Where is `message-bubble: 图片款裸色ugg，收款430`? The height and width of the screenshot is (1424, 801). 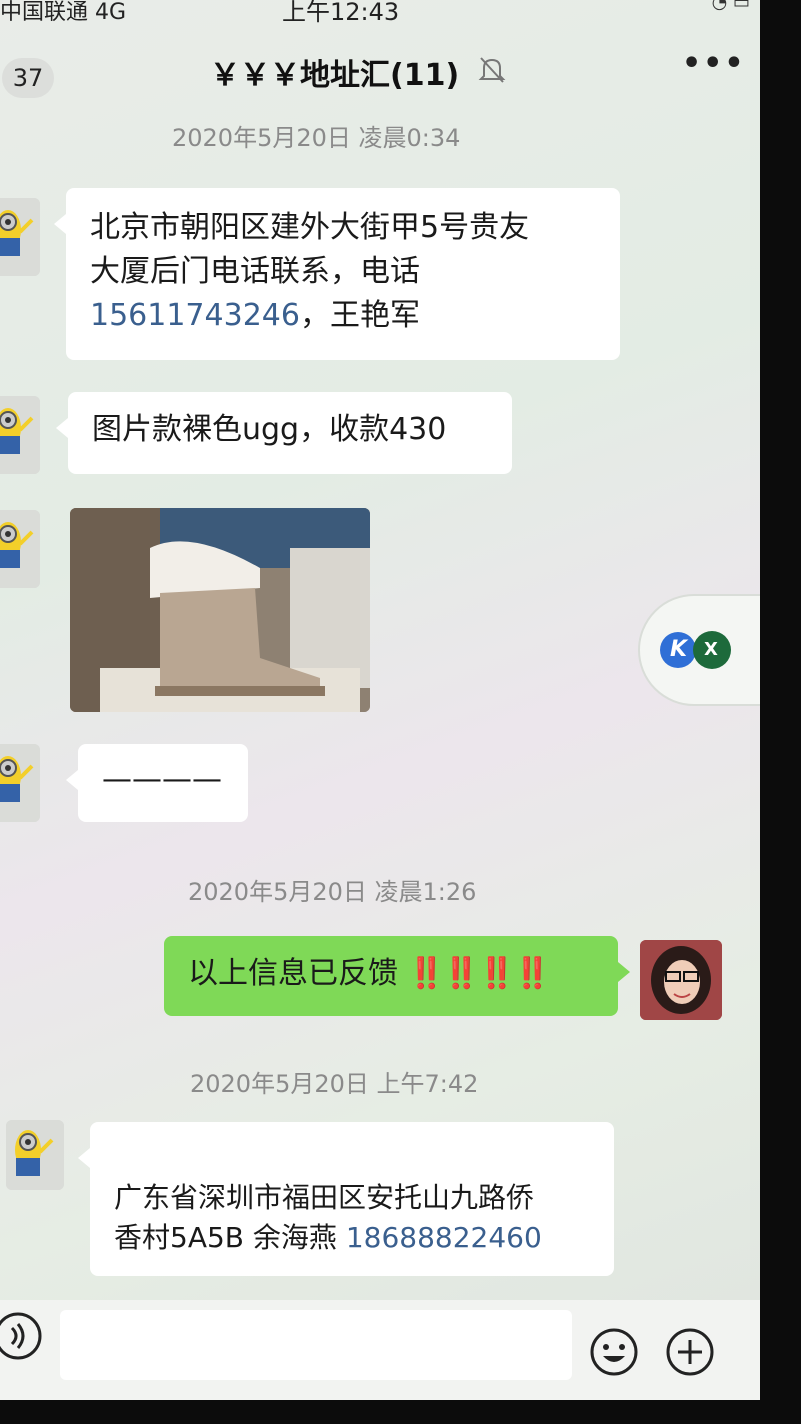
message-bubble: 图片款裸色ugg，收款430 is located at coordinates (284, 433).